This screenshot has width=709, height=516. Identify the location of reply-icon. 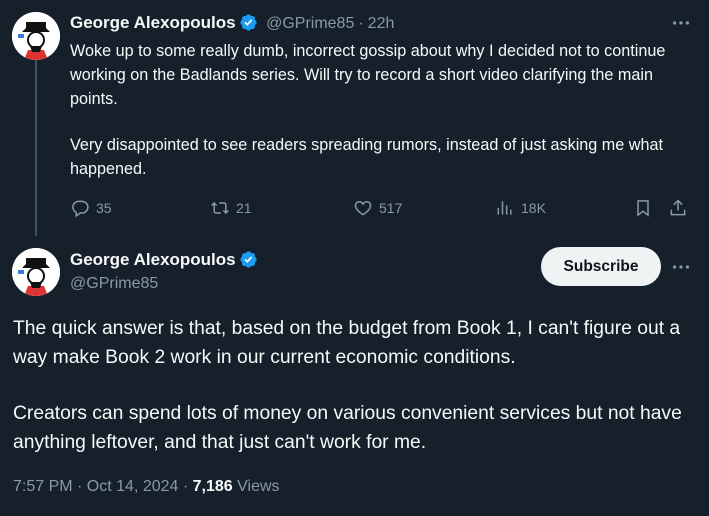
(80, 209).